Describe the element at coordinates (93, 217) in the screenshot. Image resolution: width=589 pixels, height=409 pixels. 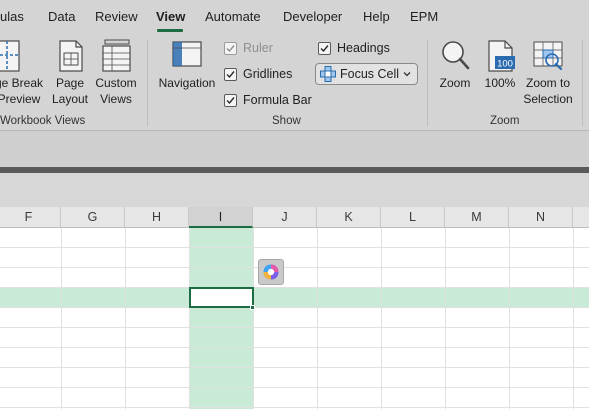
I see `column-header-g: G` at that location.